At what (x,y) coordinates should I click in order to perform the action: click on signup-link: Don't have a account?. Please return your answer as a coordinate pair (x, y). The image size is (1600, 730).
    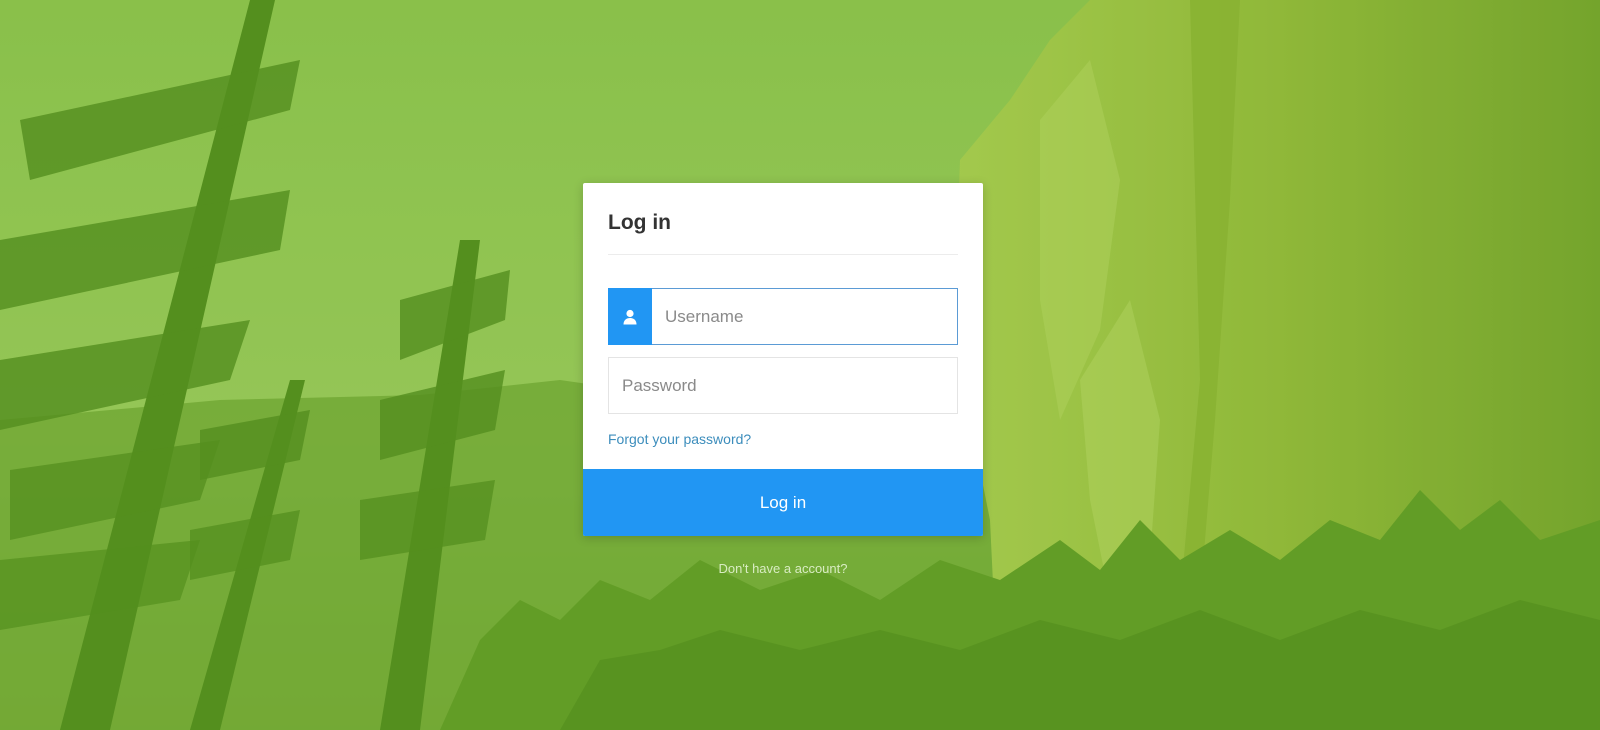
    Looking at the image, I should click on (783, 568).